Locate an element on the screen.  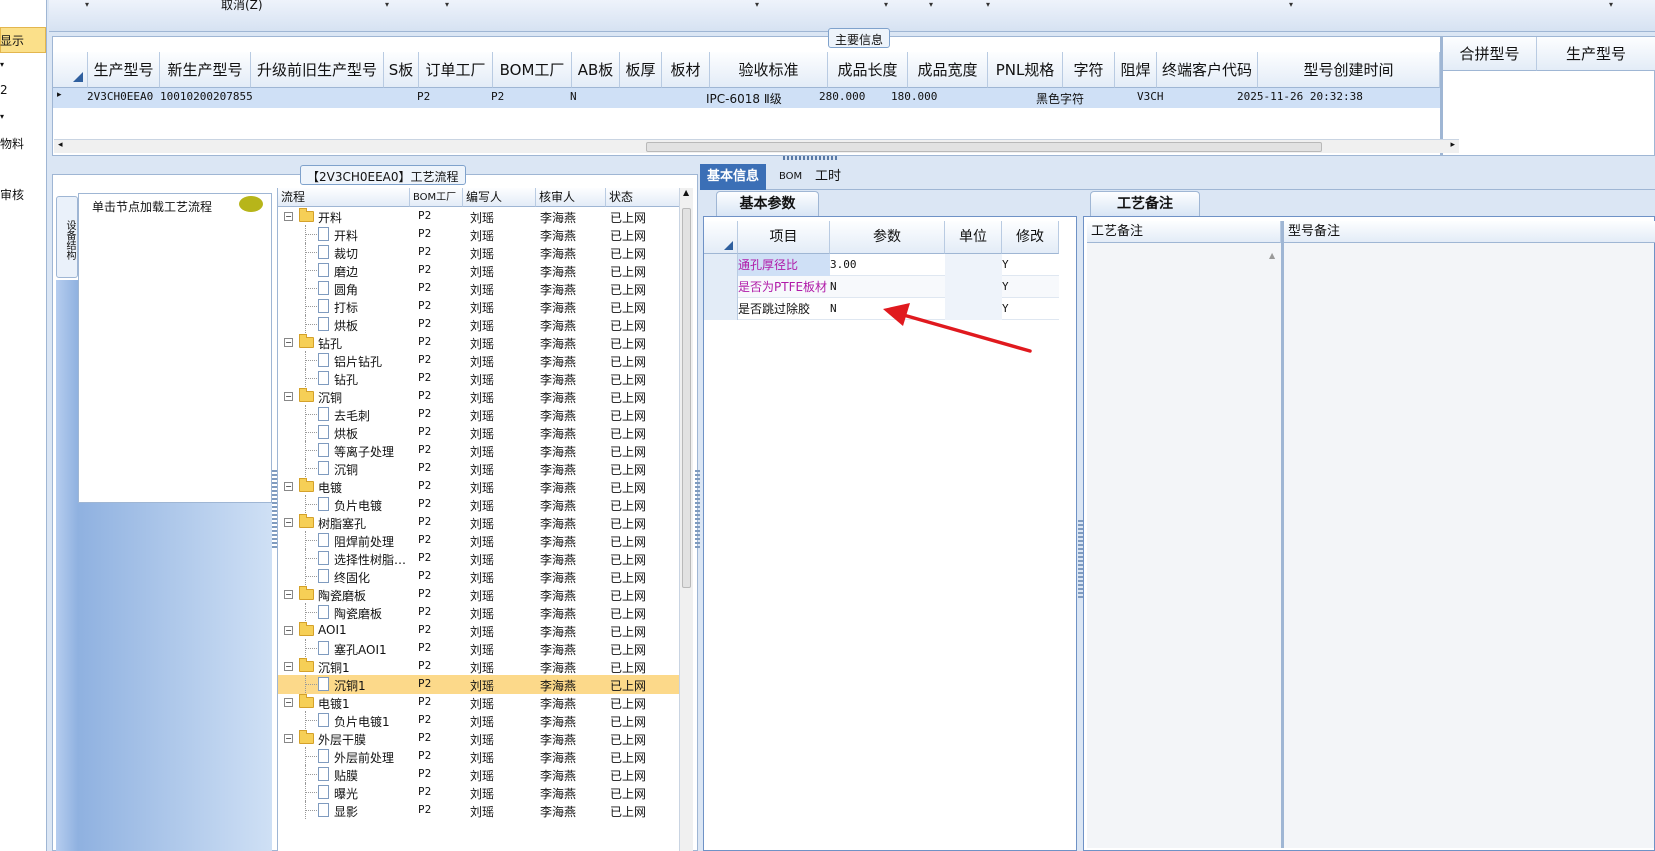
tab-basic-info: 基本信息 is located at coordinates (733, 177).